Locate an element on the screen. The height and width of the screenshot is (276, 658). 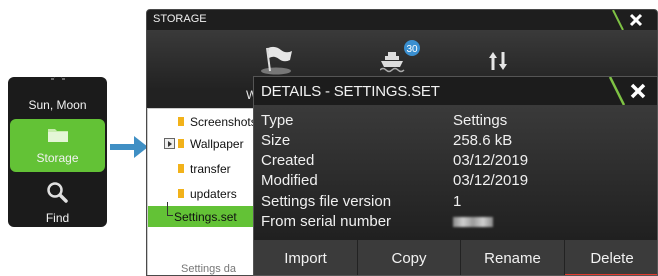
delete-button: Delete is located at coordinates (611, 257).